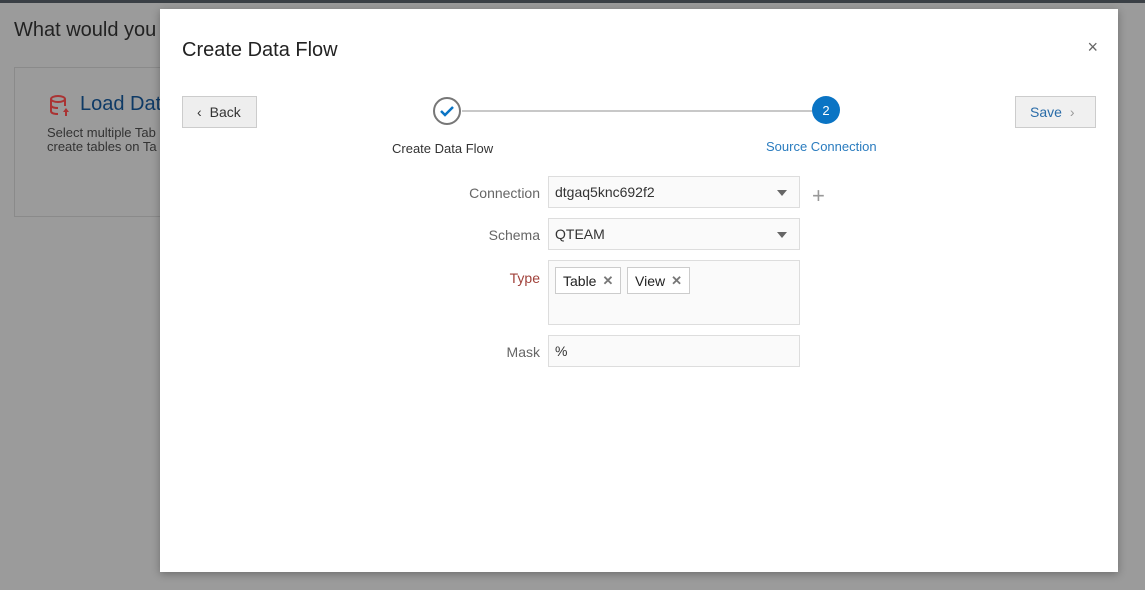 This screenshot has height=590, width=1145. I want to click on chevron-left-icon: ‹, so click(199, 112).